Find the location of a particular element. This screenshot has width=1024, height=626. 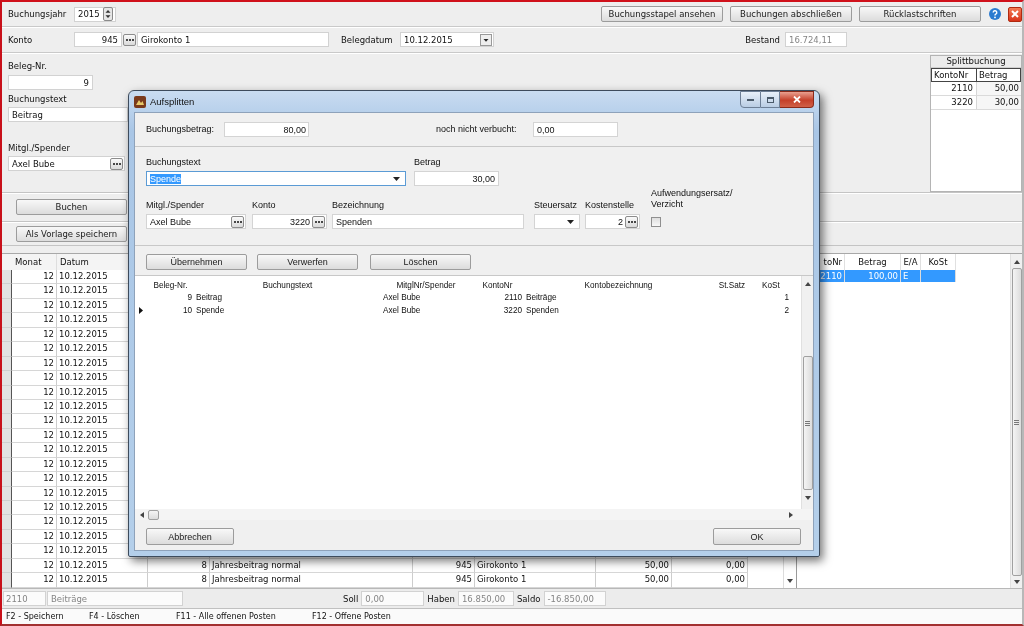

toolbar-button: Buchungen abschließen is located at coordinates (791, 14).